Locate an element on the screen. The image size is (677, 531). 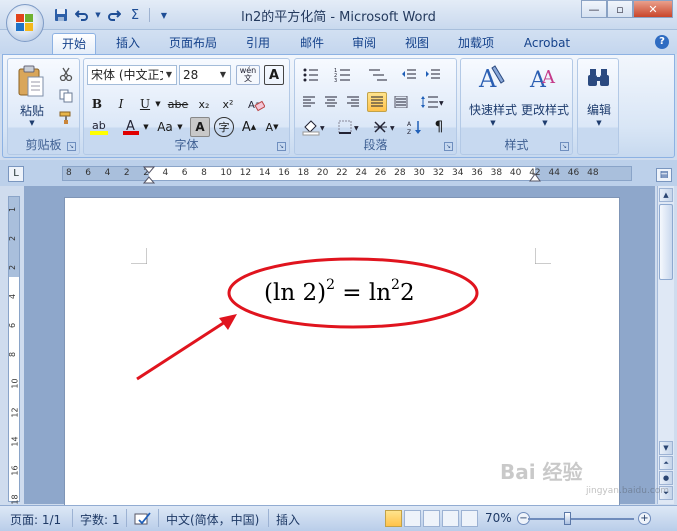
status-bar: 页面: 1/1 字数: 1 中文(简体，中国) 插入 70% − + is located at coordinates (338, 518).